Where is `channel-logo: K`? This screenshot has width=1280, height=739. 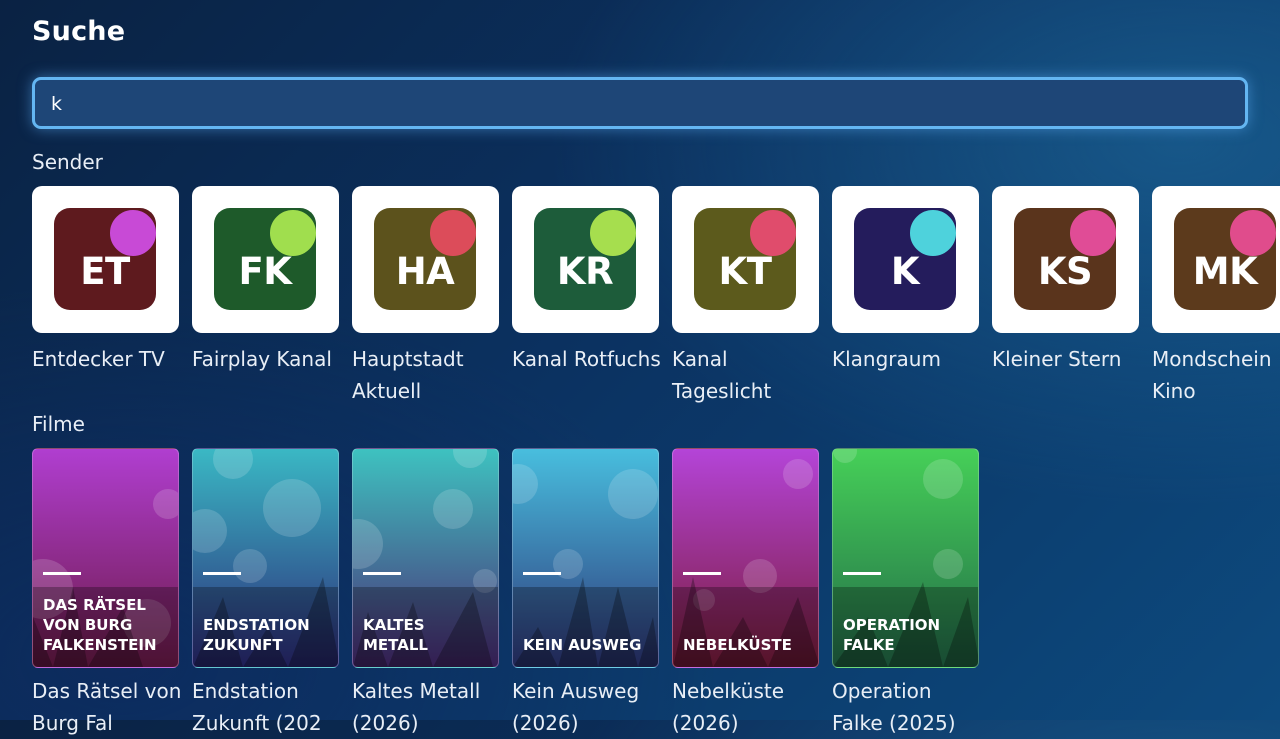 channel-logo: K is located at coordinates (905, 259).